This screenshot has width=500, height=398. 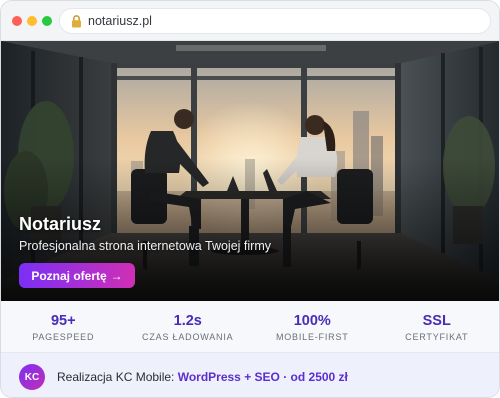 What do you see at coordinates (32, 21) in the screenshot?
I see `minimize-window-button` at bounding box center [32, 21].